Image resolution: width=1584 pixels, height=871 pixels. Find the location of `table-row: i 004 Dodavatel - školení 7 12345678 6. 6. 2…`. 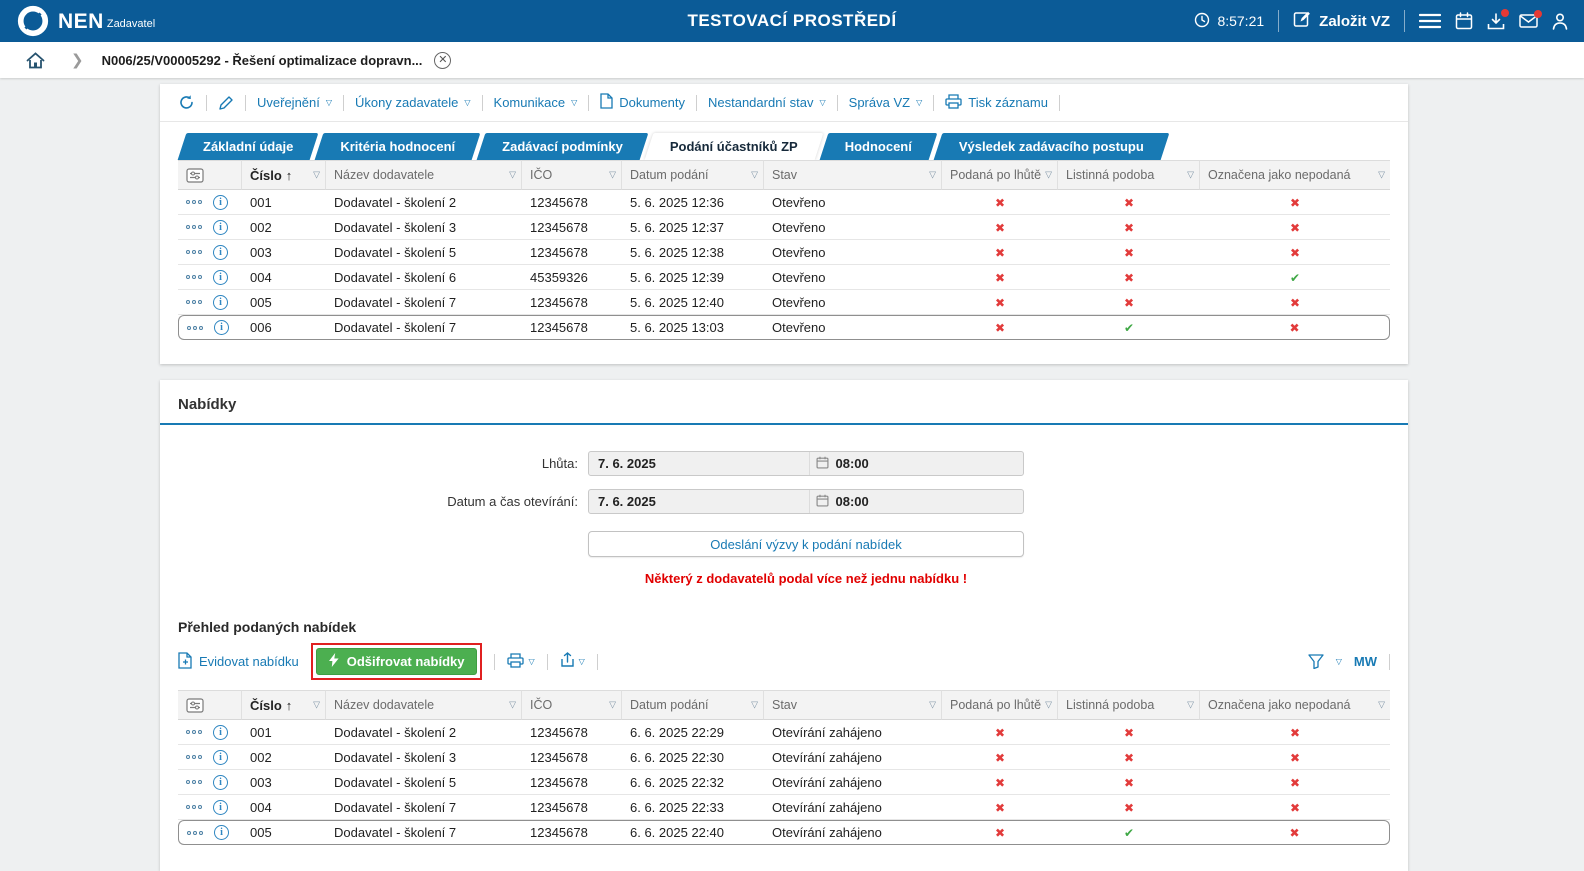

table-row: i 004 Dodavatel - školení 7 12345678 6. 6. 2… is located at coordinates (784, 807).